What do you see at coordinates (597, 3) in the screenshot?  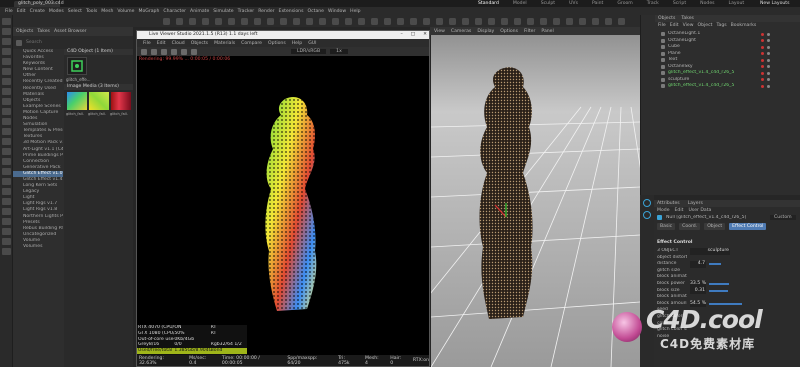 I see `layout-tab-paint: Paint` at bounding box center [597, 3].